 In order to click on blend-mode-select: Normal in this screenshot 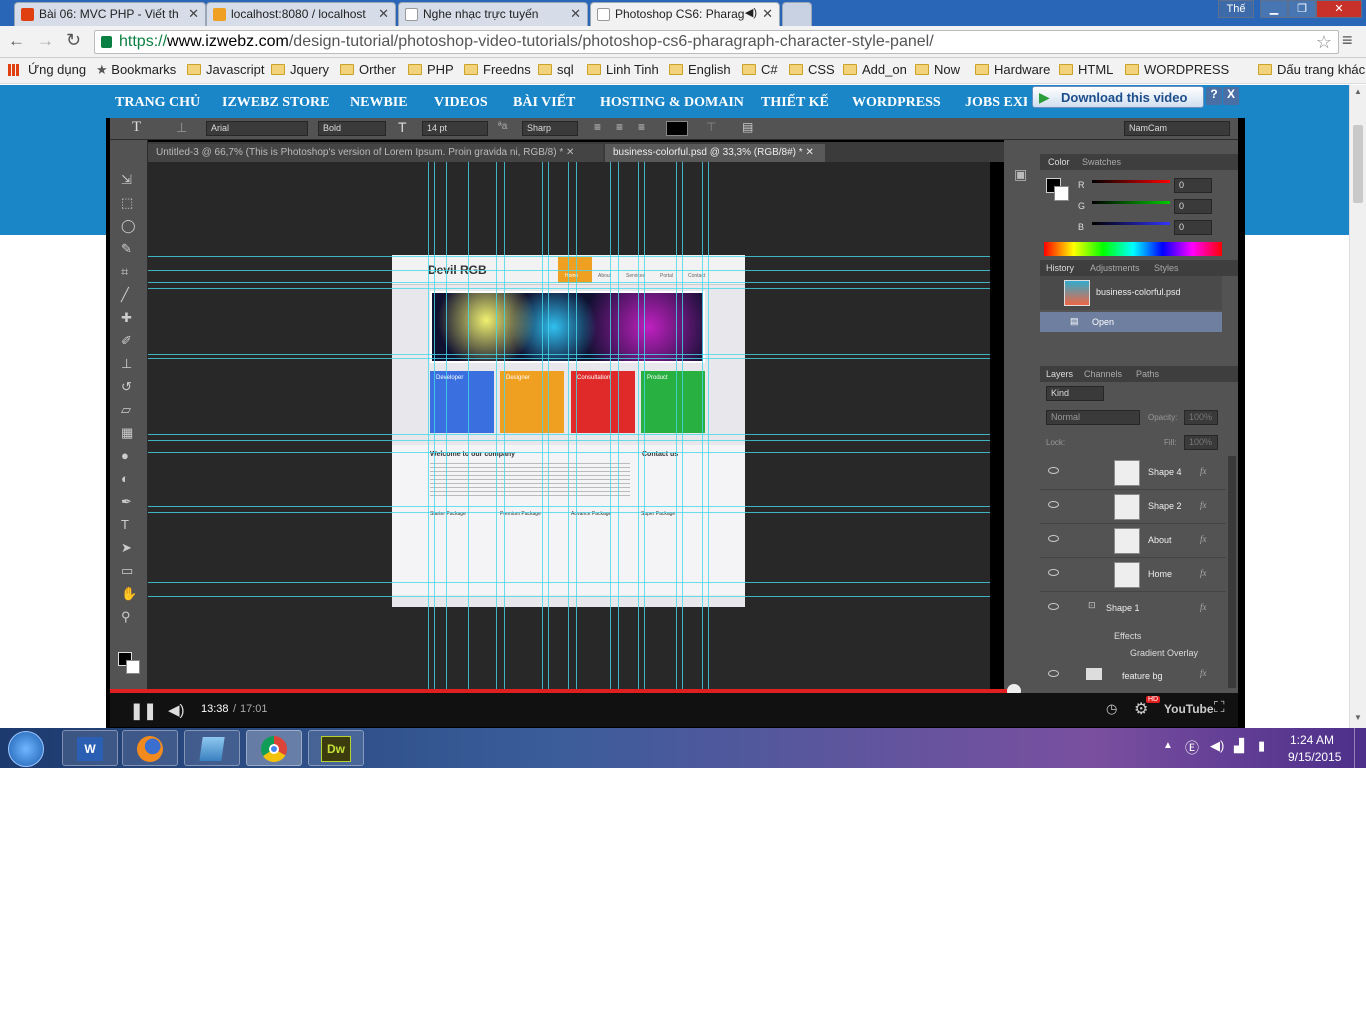, I will do `click(1093, 417)`.